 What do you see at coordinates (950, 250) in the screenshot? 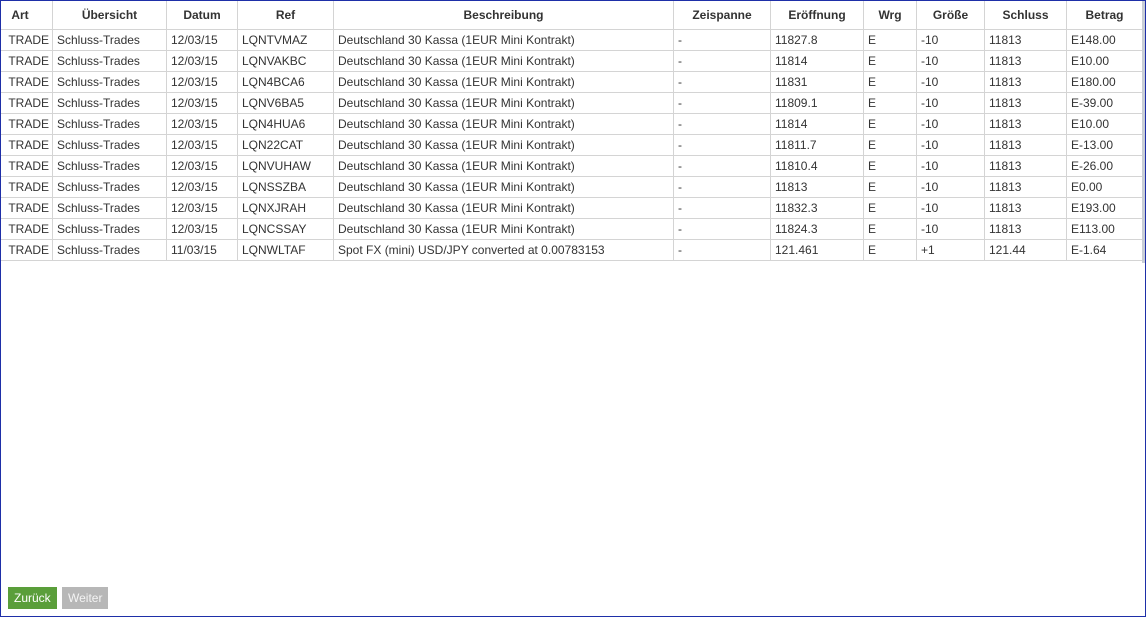
I see `cell-groesse: +1` at bounding box center [950, 250].